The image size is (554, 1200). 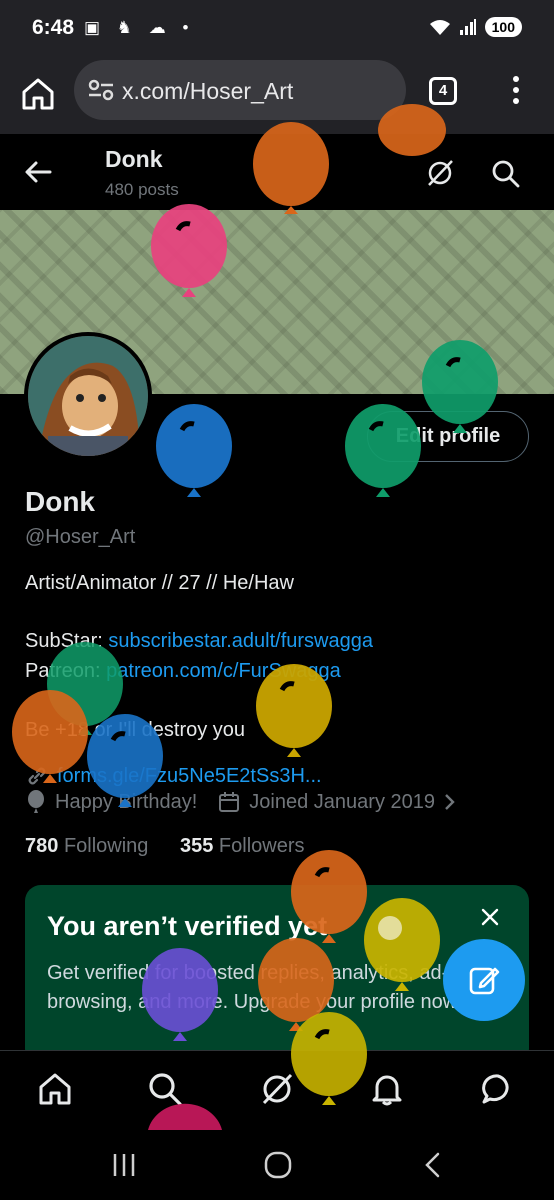 I want to click on browser-toolbar: x.com/Hoser_Art 4, so click(x=277, y=96).